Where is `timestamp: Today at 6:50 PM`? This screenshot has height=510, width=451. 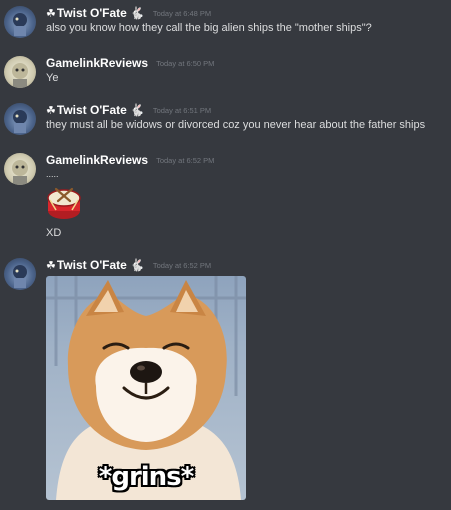 timestamp: Today at 6:50 PM is located at coordinates (185, 63).